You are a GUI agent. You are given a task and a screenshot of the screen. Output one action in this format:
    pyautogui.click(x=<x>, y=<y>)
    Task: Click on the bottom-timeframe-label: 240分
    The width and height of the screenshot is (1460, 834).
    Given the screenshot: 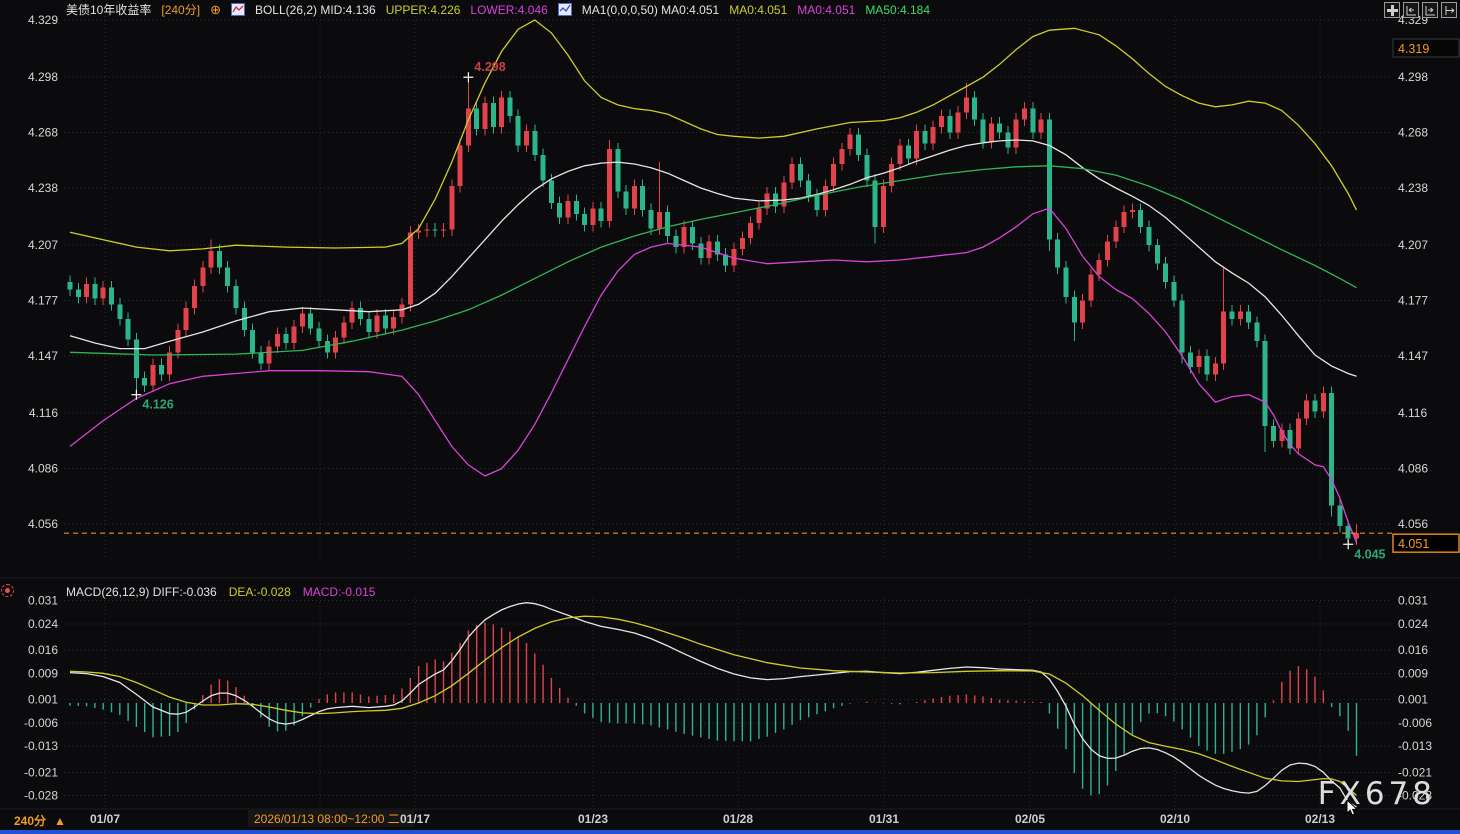 What is the action you would take?
    pyautogui.click(x=30, y=821)
    